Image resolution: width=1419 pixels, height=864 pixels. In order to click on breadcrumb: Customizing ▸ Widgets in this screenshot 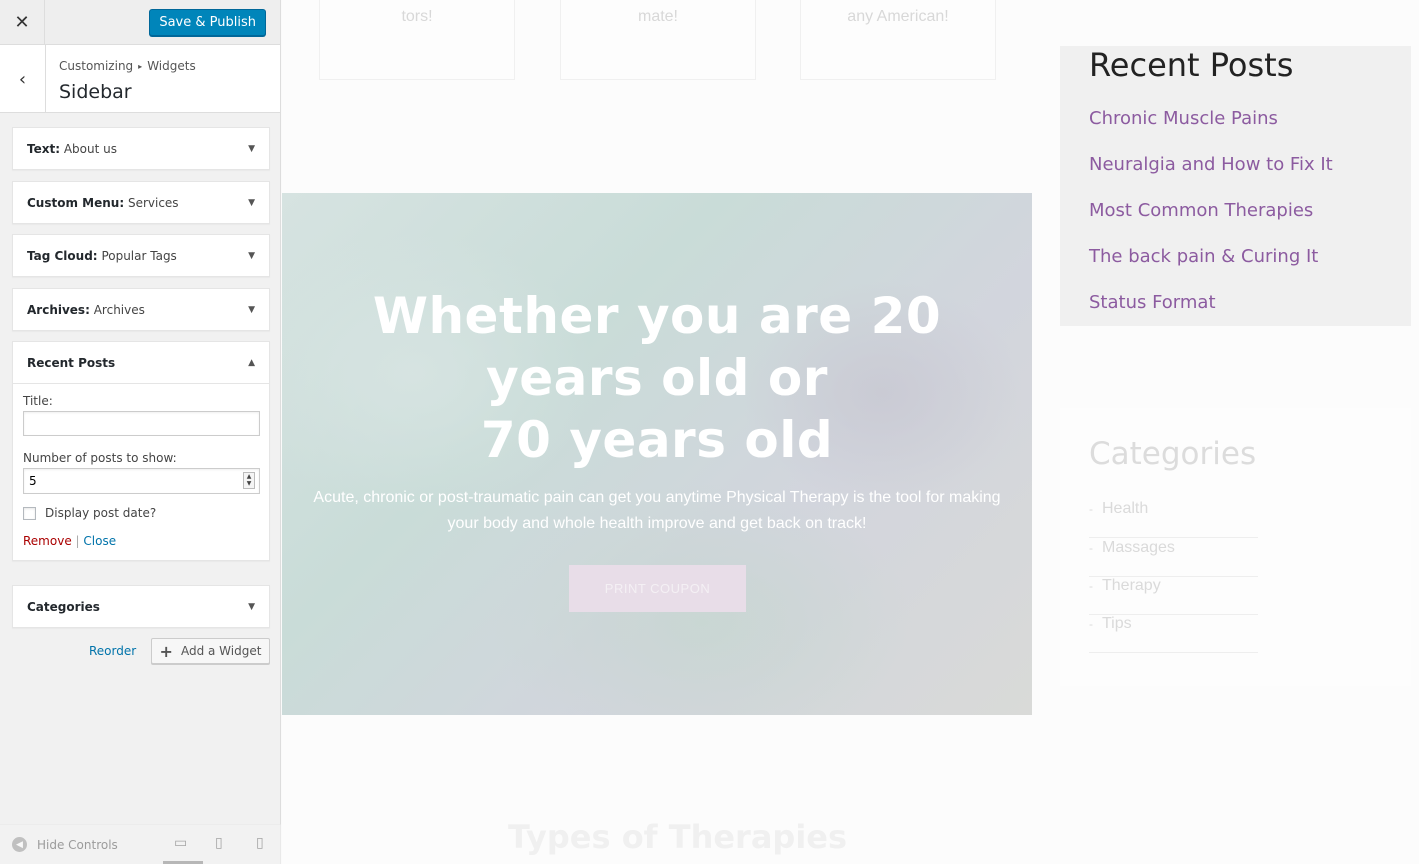, I will do `click(127, 66)`.